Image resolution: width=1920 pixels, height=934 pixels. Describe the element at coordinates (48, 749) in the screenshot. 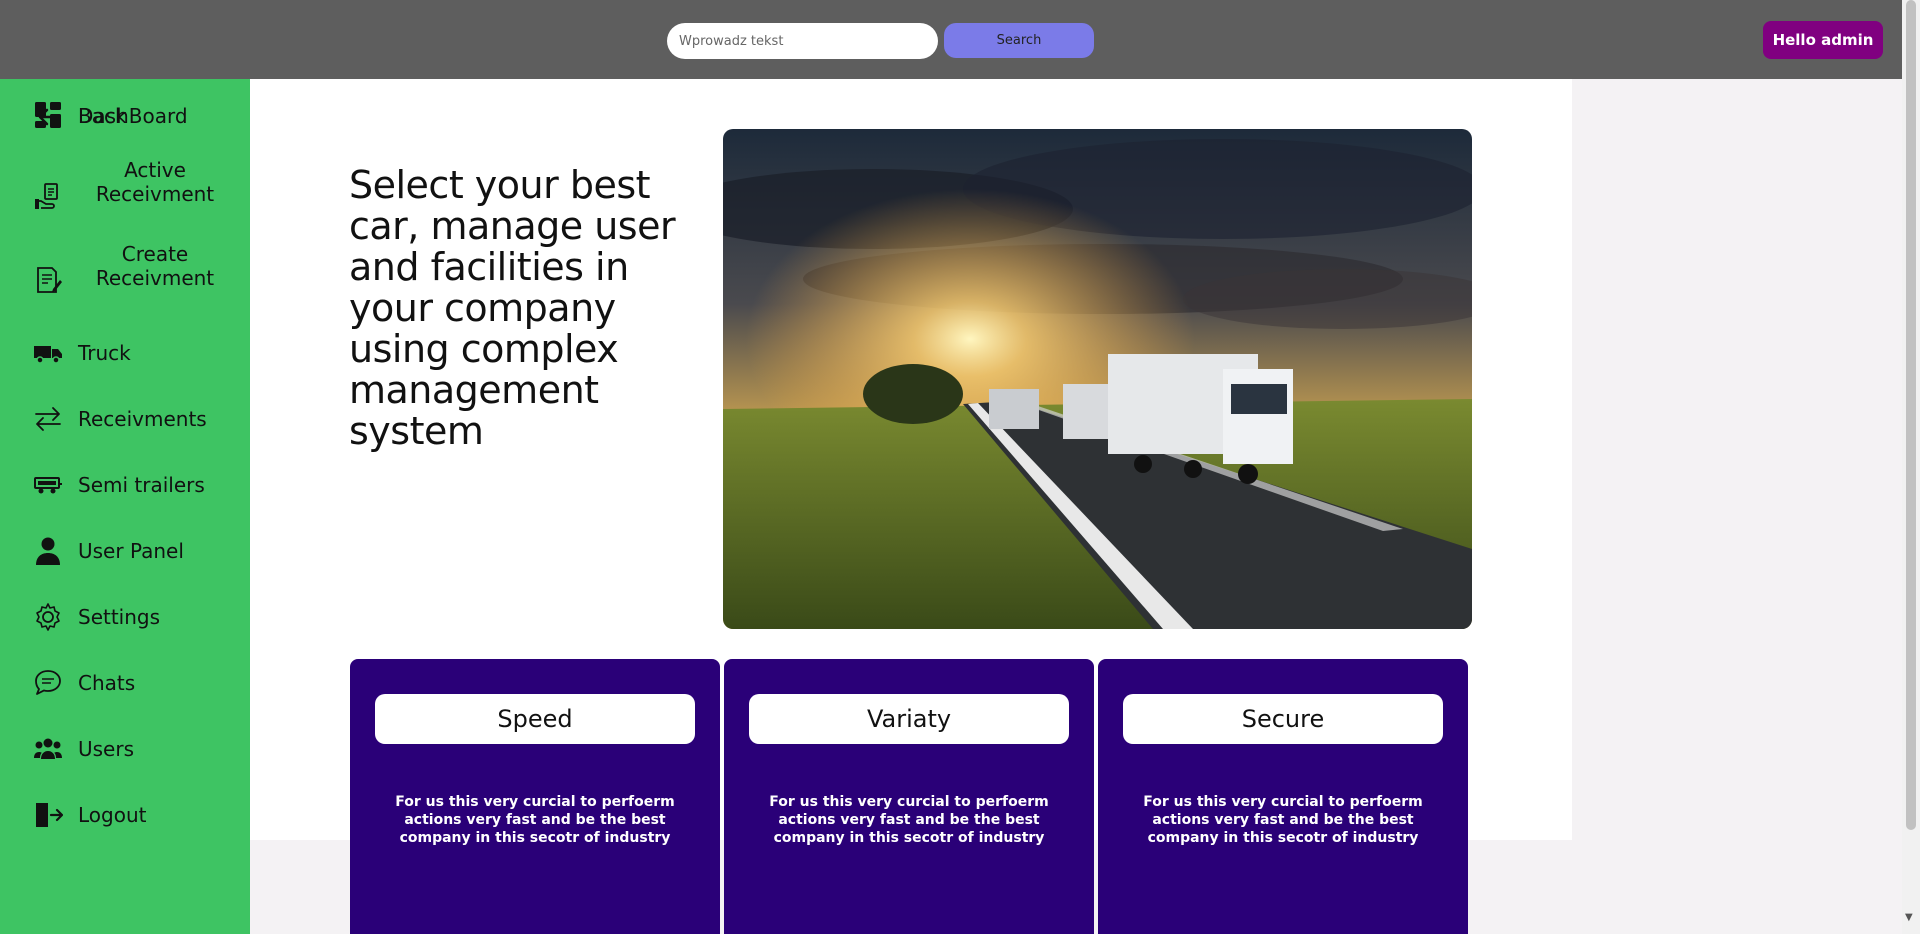

I see `users-icon` at that location.